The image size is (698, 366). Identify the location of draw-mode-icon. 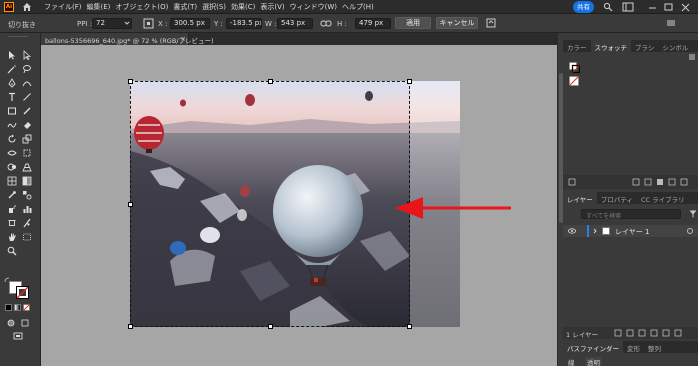
(11, 323).